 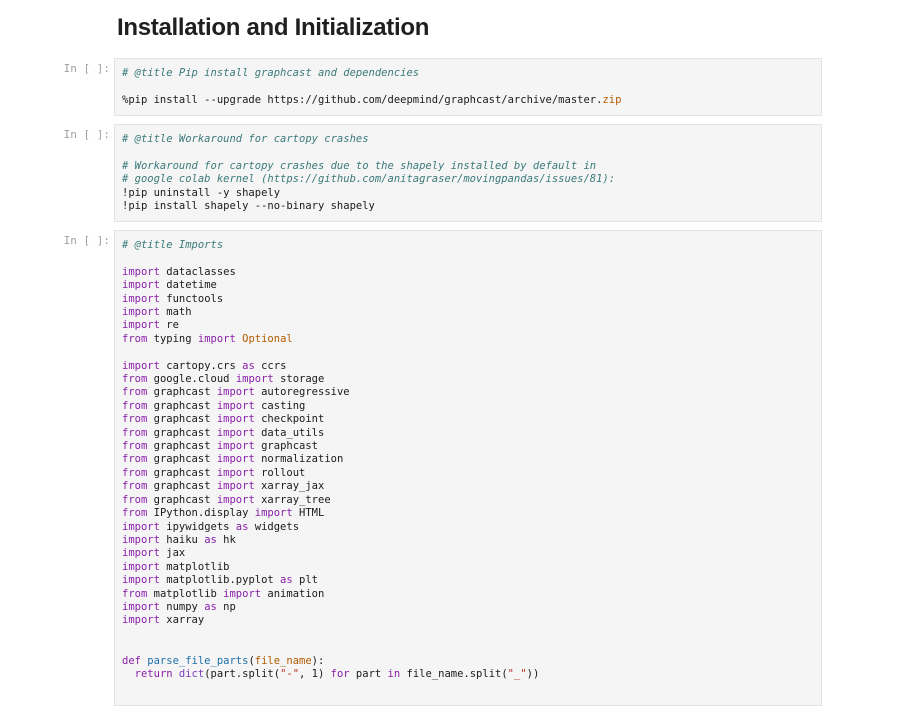 What do you see at coordinates (226, 539) in the screenshot?
I see `code-token: hk` at bounding box center [226, 539].